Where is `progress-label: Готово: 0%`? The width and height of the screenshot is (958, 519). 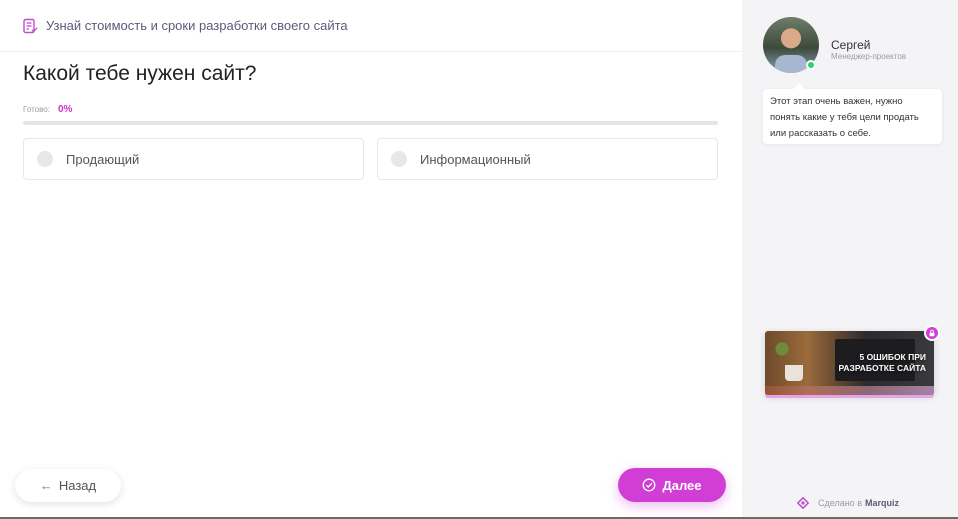 progress-label: Готово: 0% is located at coordinates (47, 109).